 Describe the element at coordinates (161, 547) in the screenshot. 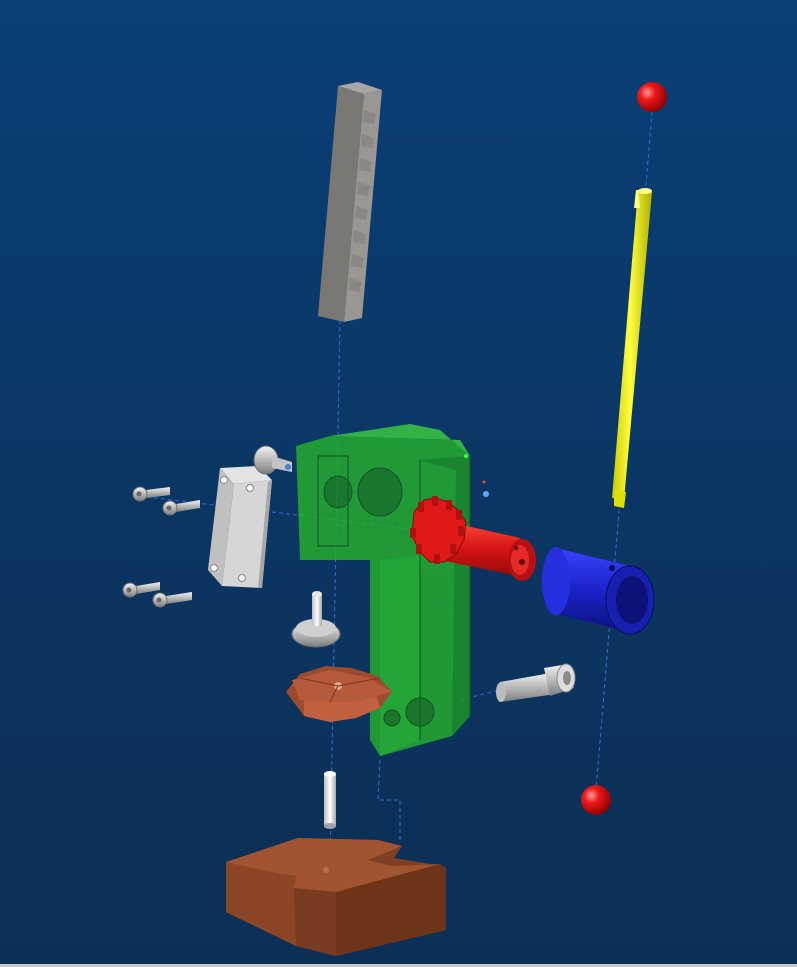

I see `screw-group` at that location.